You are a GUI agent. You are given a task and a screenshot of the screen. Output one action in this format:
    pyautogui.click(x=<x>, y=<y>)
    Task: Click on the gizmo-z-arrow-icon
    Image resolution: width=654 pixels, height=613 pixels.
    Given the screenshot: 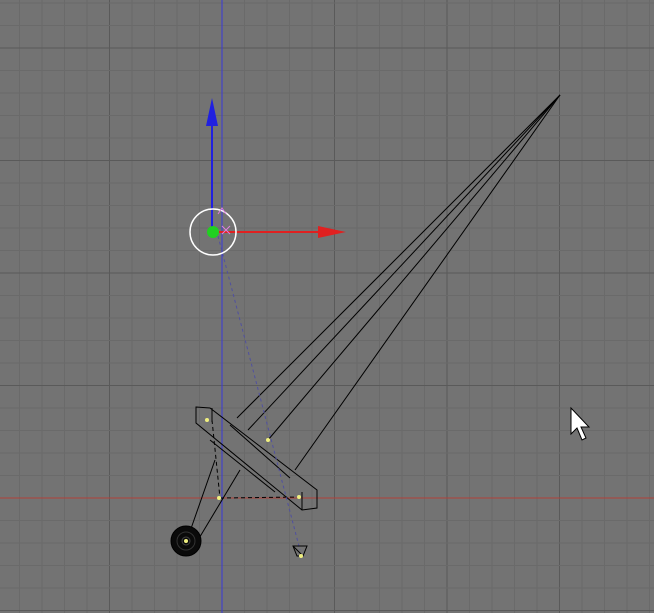 What is the action you would take?
    pyautogui.click(x=212, y=112)
    